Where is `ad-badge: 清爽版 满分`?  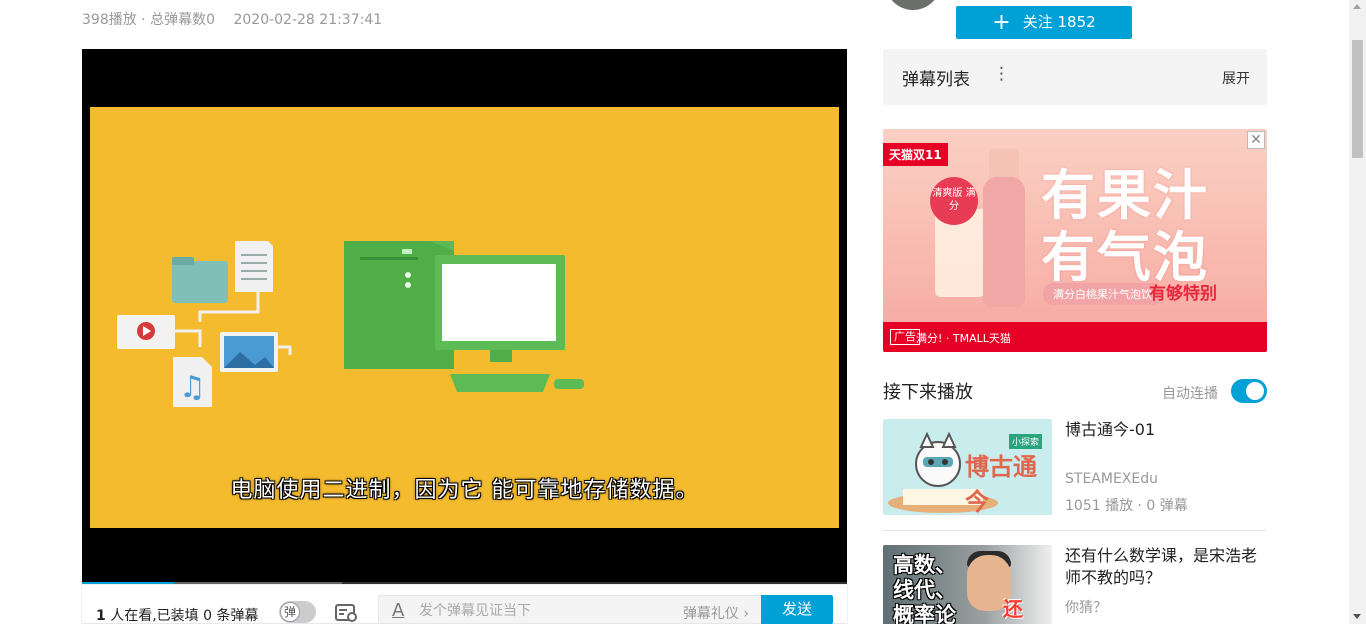
ad-badge: 清爽版 满分 is located at coordinates (954, 201).